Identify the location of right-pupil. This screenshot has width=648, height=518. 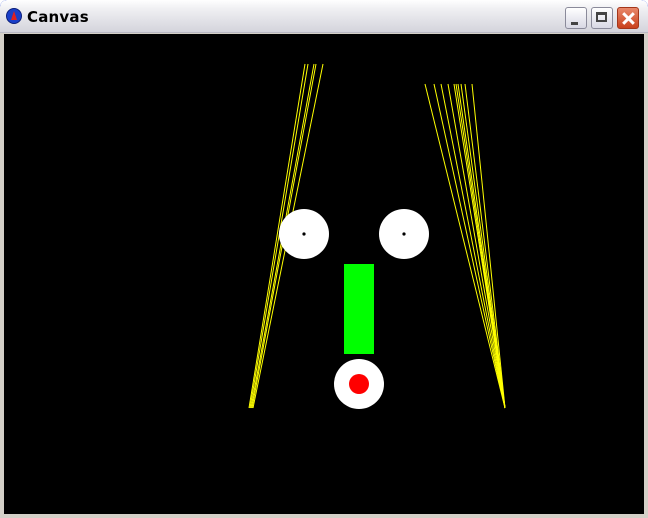
(404, 234).